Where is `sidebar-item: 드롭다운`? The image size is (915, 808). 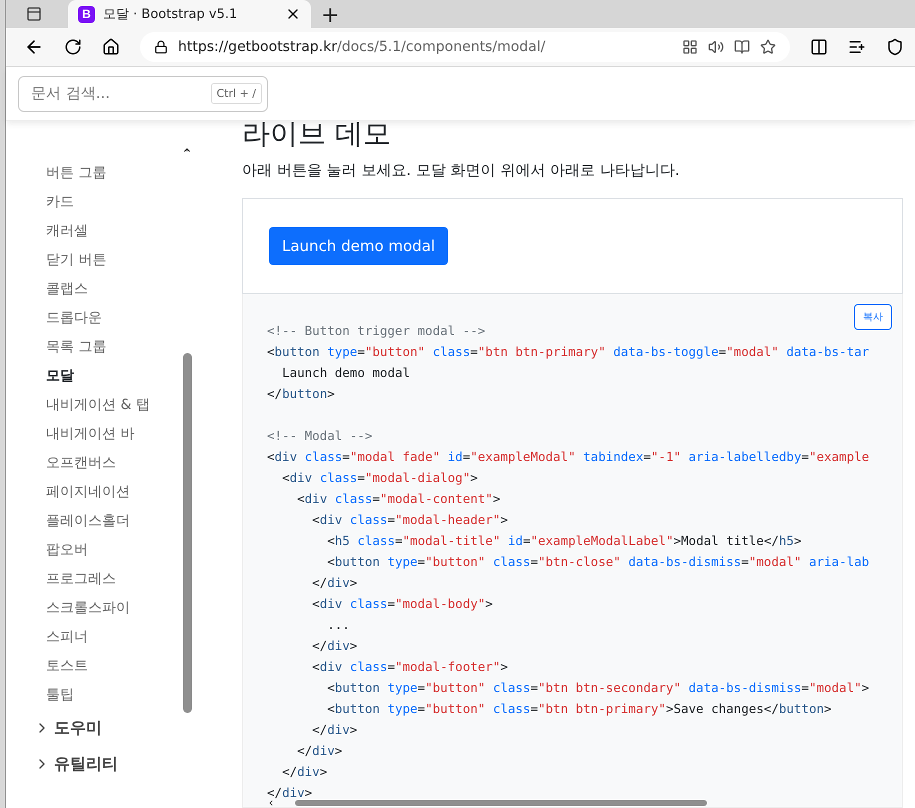 sidebar-item: 드롭다운 is located at coordinates (125, 318).